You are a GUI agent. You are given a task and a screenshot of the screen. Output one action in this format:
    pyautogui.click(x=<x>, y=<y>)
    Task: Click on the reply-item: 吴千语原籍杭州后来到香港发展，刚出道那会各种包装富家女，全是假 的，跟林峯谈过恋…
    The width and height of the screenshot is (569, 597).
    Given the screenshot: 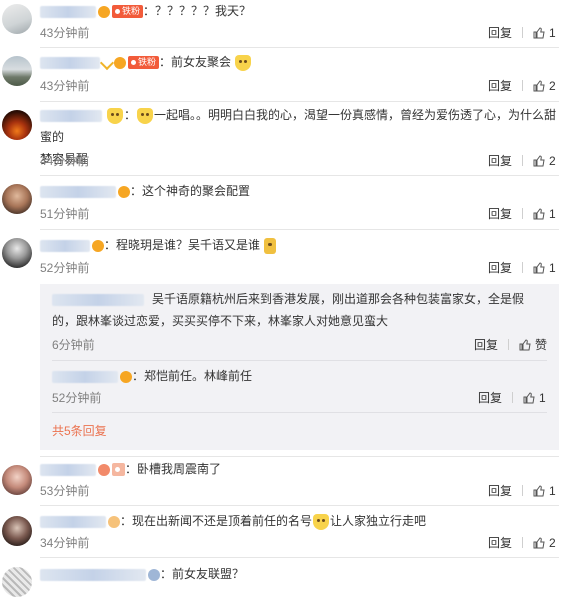 What is the action you would take?
    pyautogui.click(x=299, y=310)
    